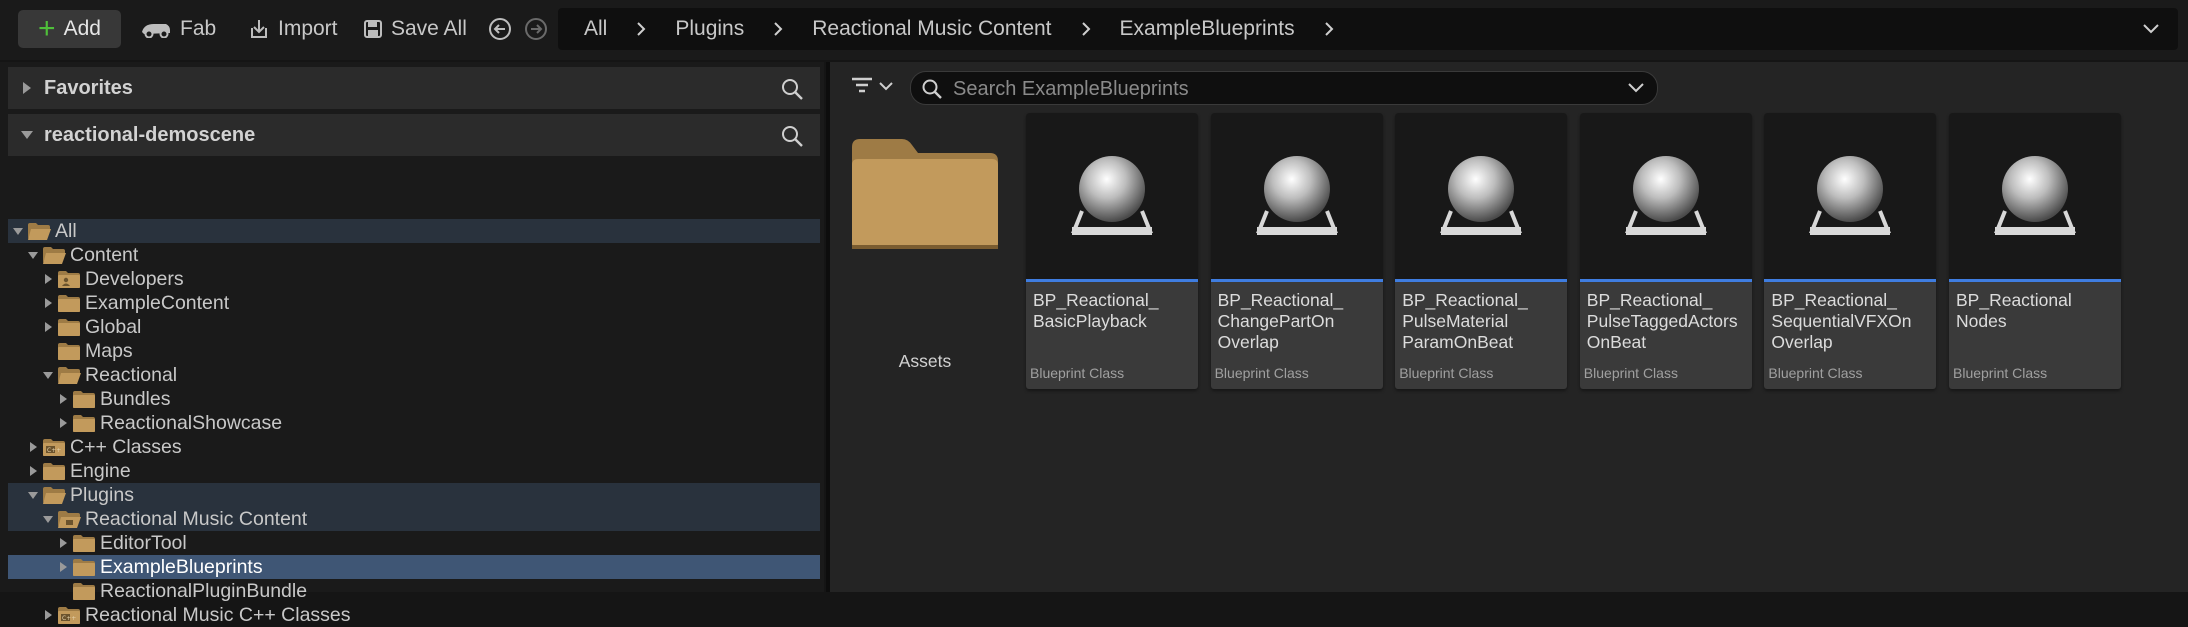 This screenshot has width=2188, height=627. What do you see at coordinates (109, 350) in the screenshot?
I see `tree-item-label: Maps` at bounding box center [109, 350].